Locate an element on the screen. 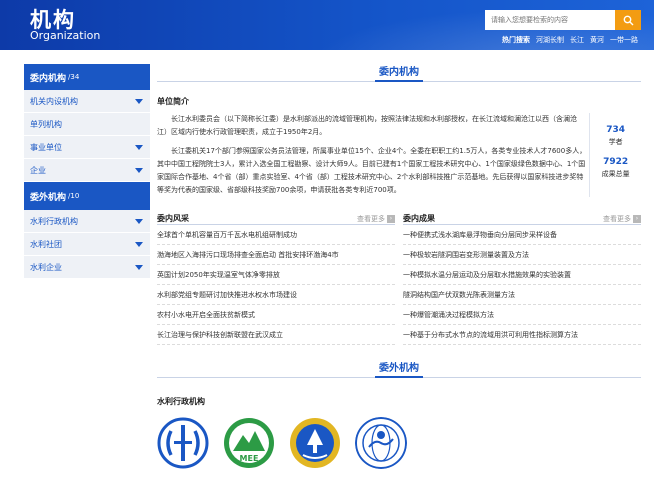  intro-heading: 单位简介 is located at coordinates (173, 101).